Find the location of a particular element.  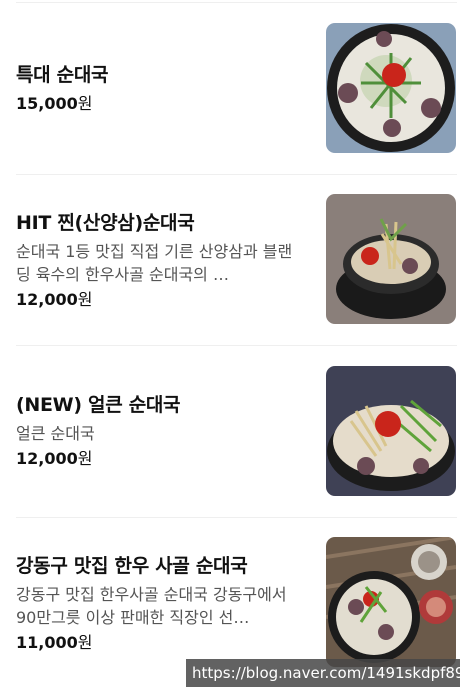

price-number: 11,000 is located at coordinates (47, 642).